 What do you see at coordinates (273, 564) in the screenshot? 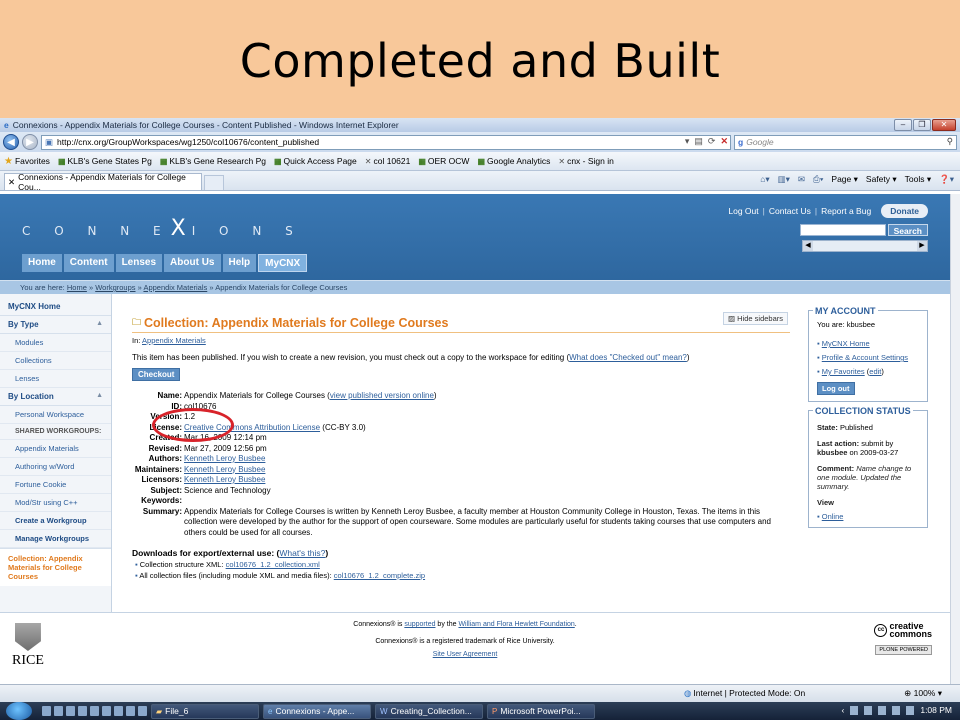
I see `collection-xml-link: col10676_1.2_collection.xml` at bounding box center [273, 564].